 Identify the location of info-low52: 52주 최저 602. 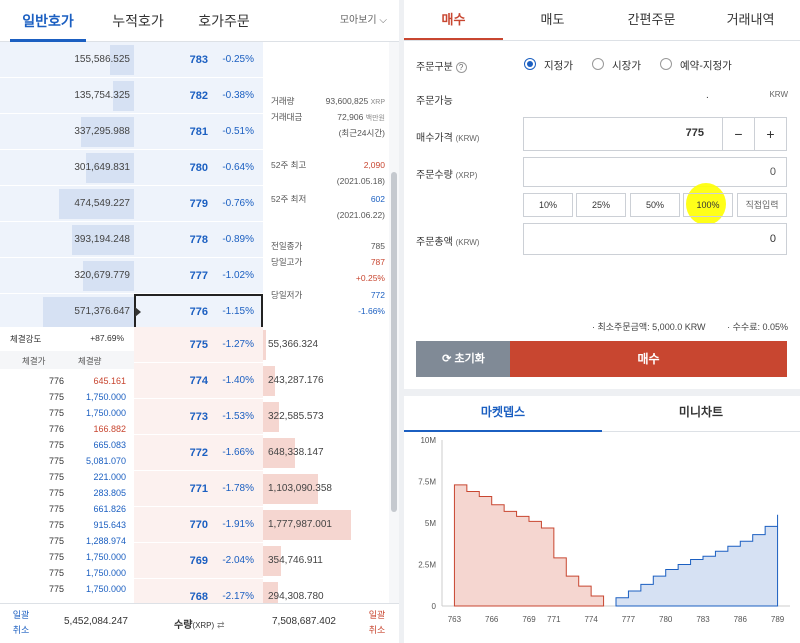
(328, 199).